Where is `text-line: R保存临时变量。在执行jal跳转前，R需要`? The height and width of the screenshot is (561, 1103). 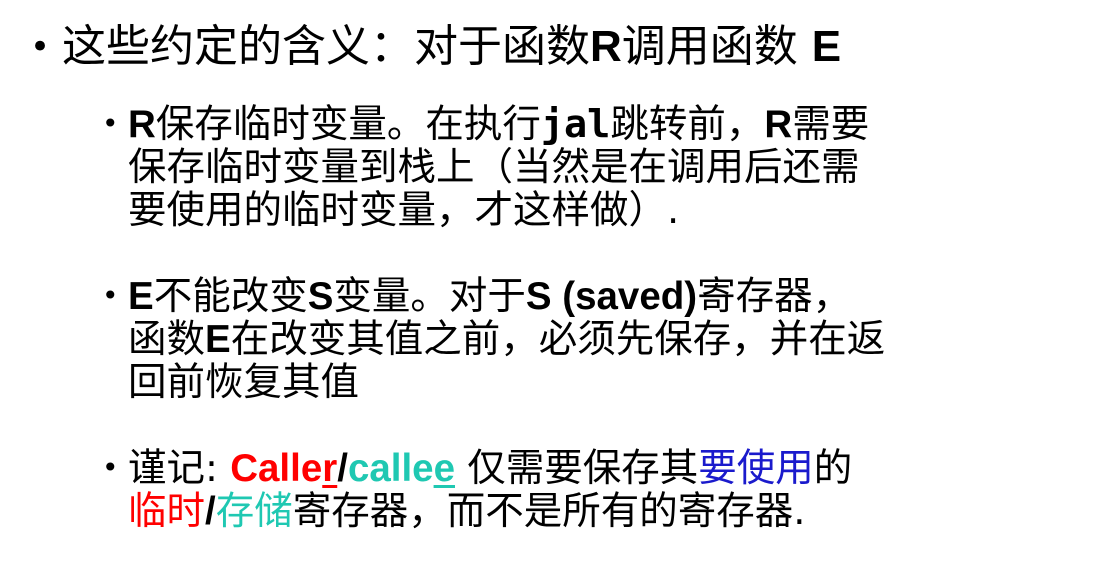
text-line: R保存临时变量。在执行jal跳转前，R需要 is located at coordinates (498, 124).